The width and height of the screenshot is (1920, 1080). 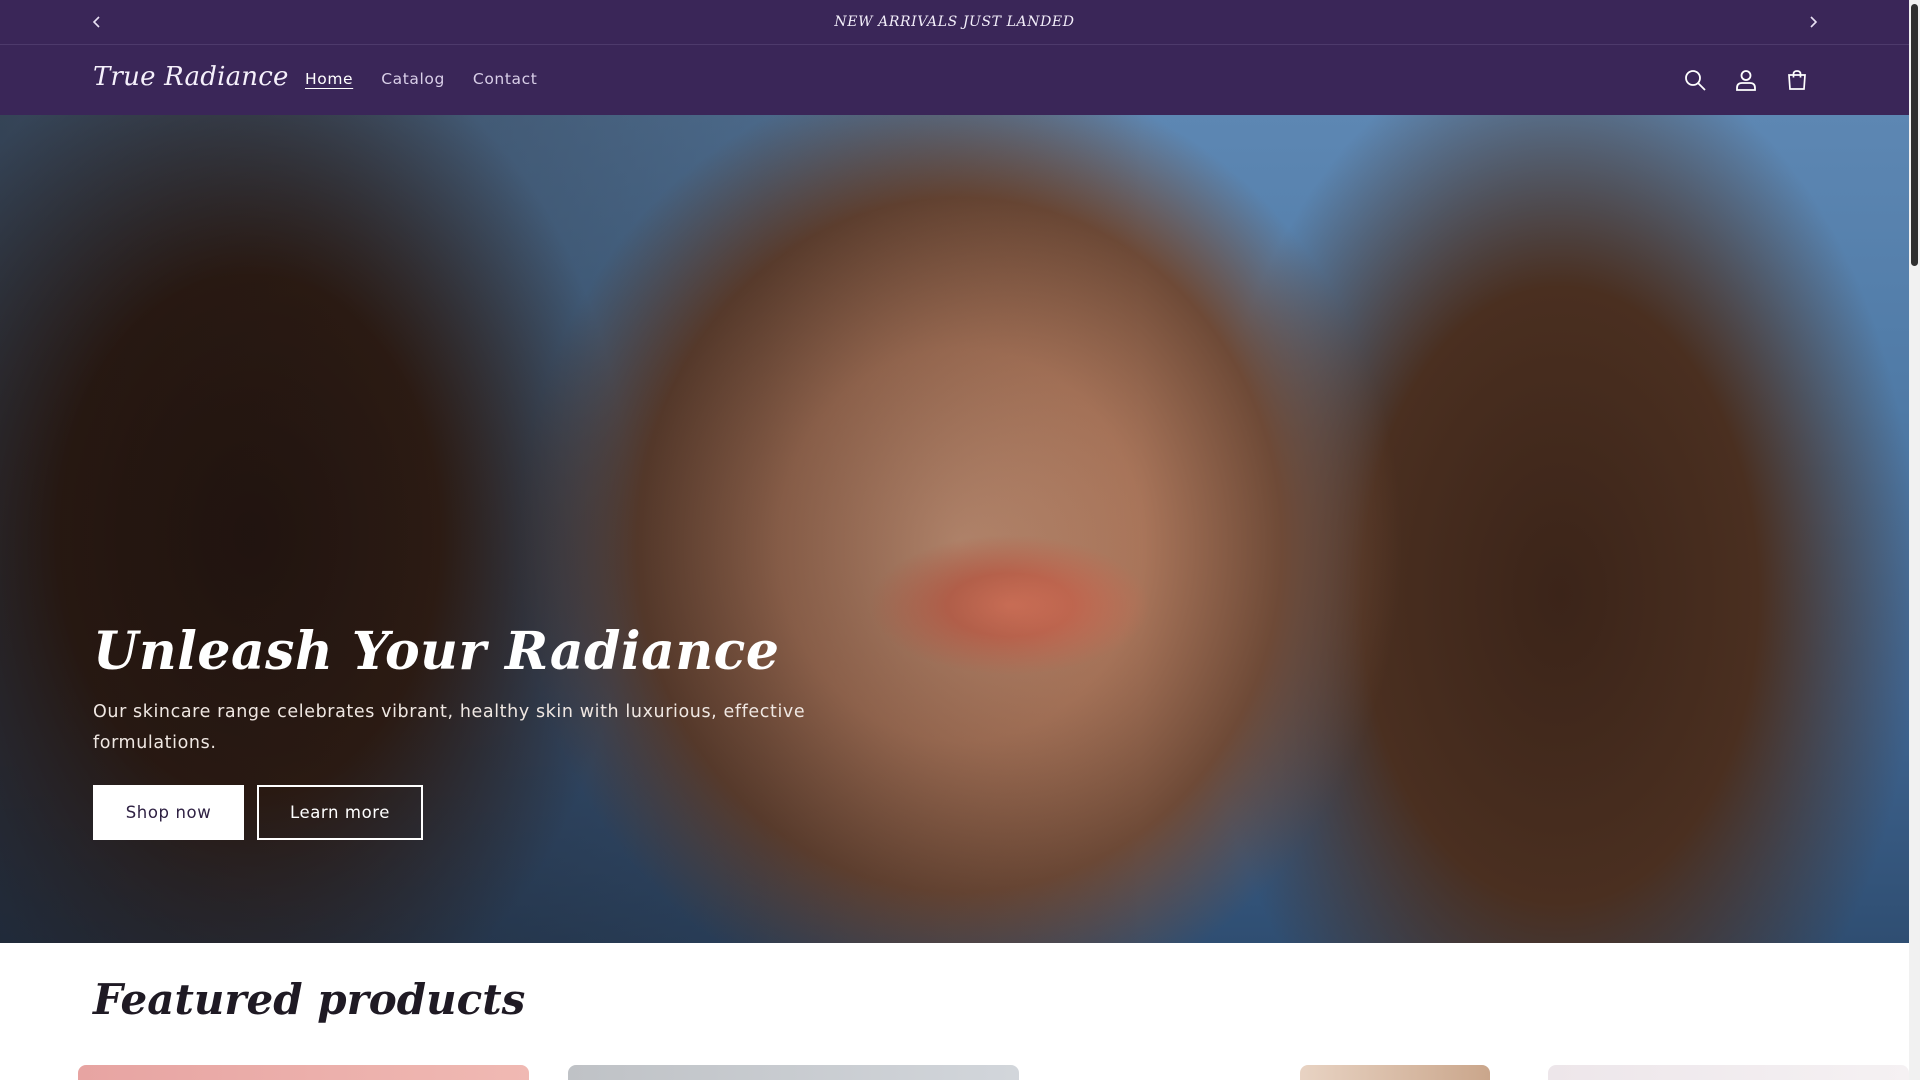 What do you see at coordinates (340, 812) in the screenshot?
I see `learn-more-button: Learn more` at bounding box center [340, 812].